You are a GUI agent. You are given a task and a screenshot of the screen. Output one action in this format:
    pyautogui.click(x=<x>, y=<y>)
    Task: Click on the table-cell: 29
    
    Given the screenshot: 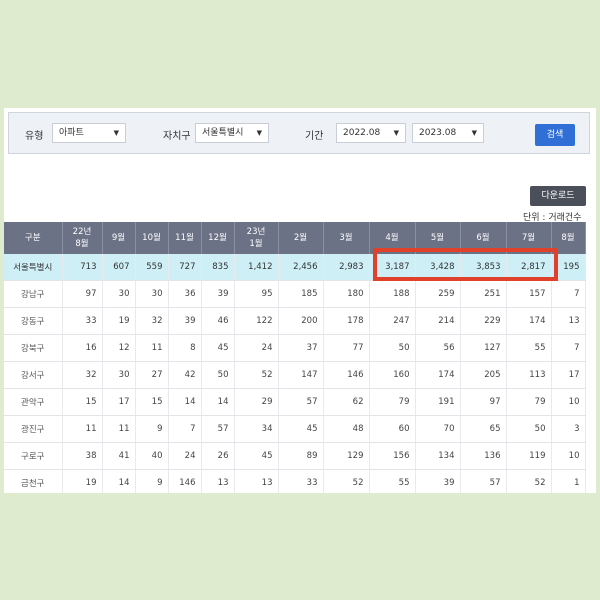 What is the action you would take?
    pyautogui.click(x=256, y=402)
    